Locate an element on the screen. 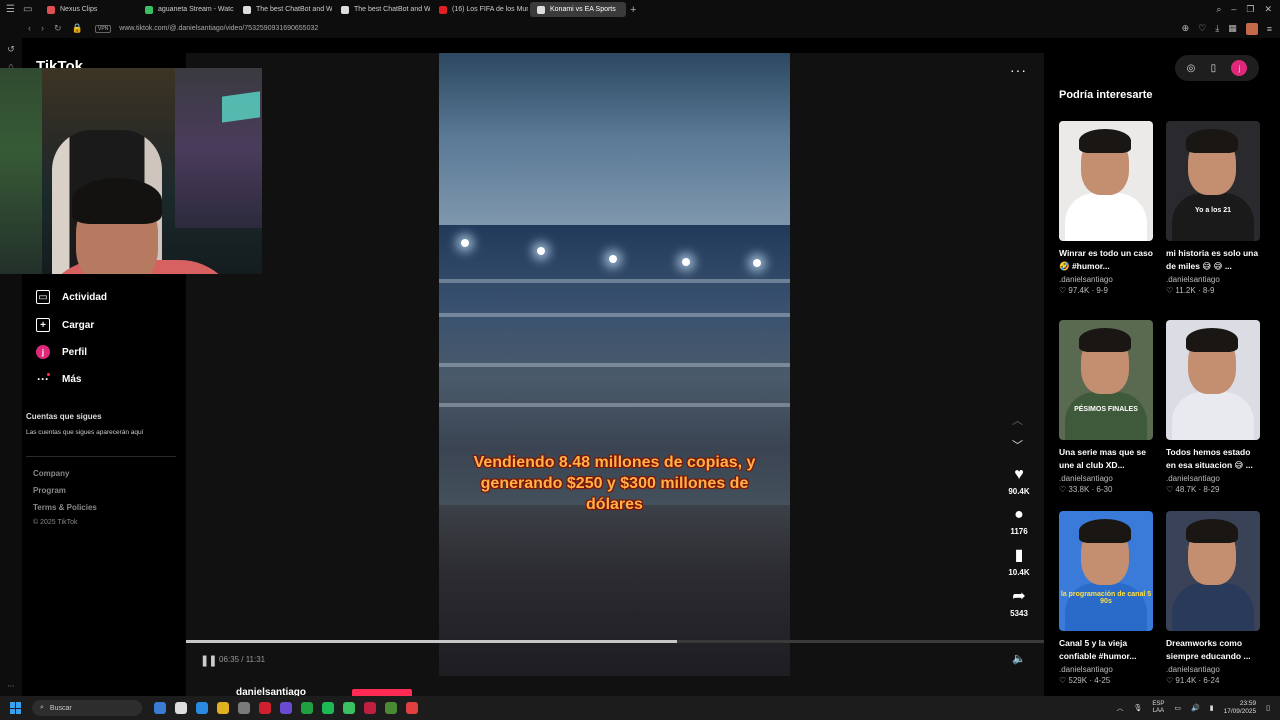 The image size is (1280, 720). card-likes: 97.4K is located at coordinates (1079, 290).